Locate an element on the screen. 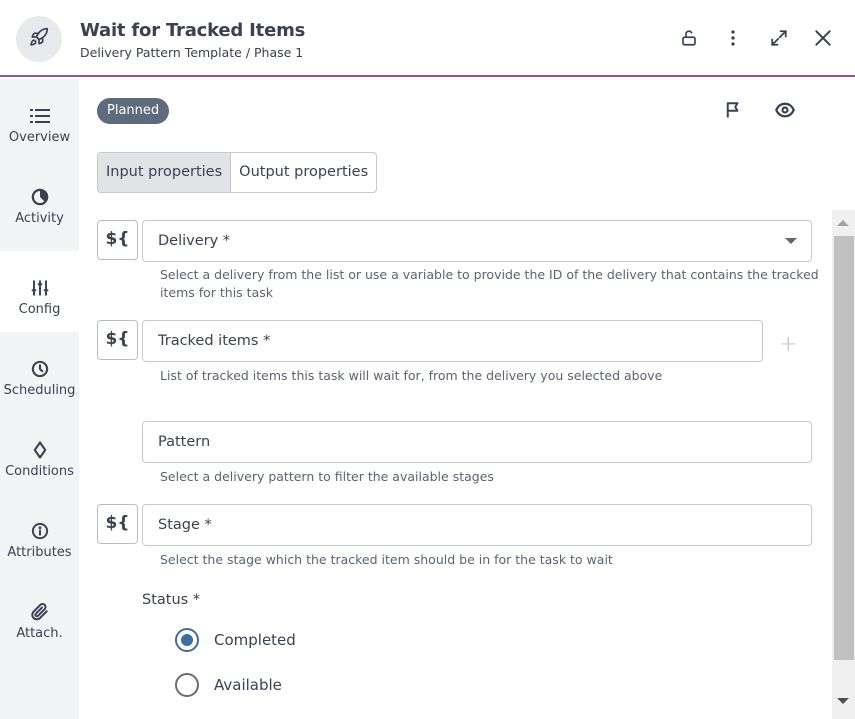 The height and width of the screenshot is (719, 855). more-options-button is located at coordinates (733, 40).